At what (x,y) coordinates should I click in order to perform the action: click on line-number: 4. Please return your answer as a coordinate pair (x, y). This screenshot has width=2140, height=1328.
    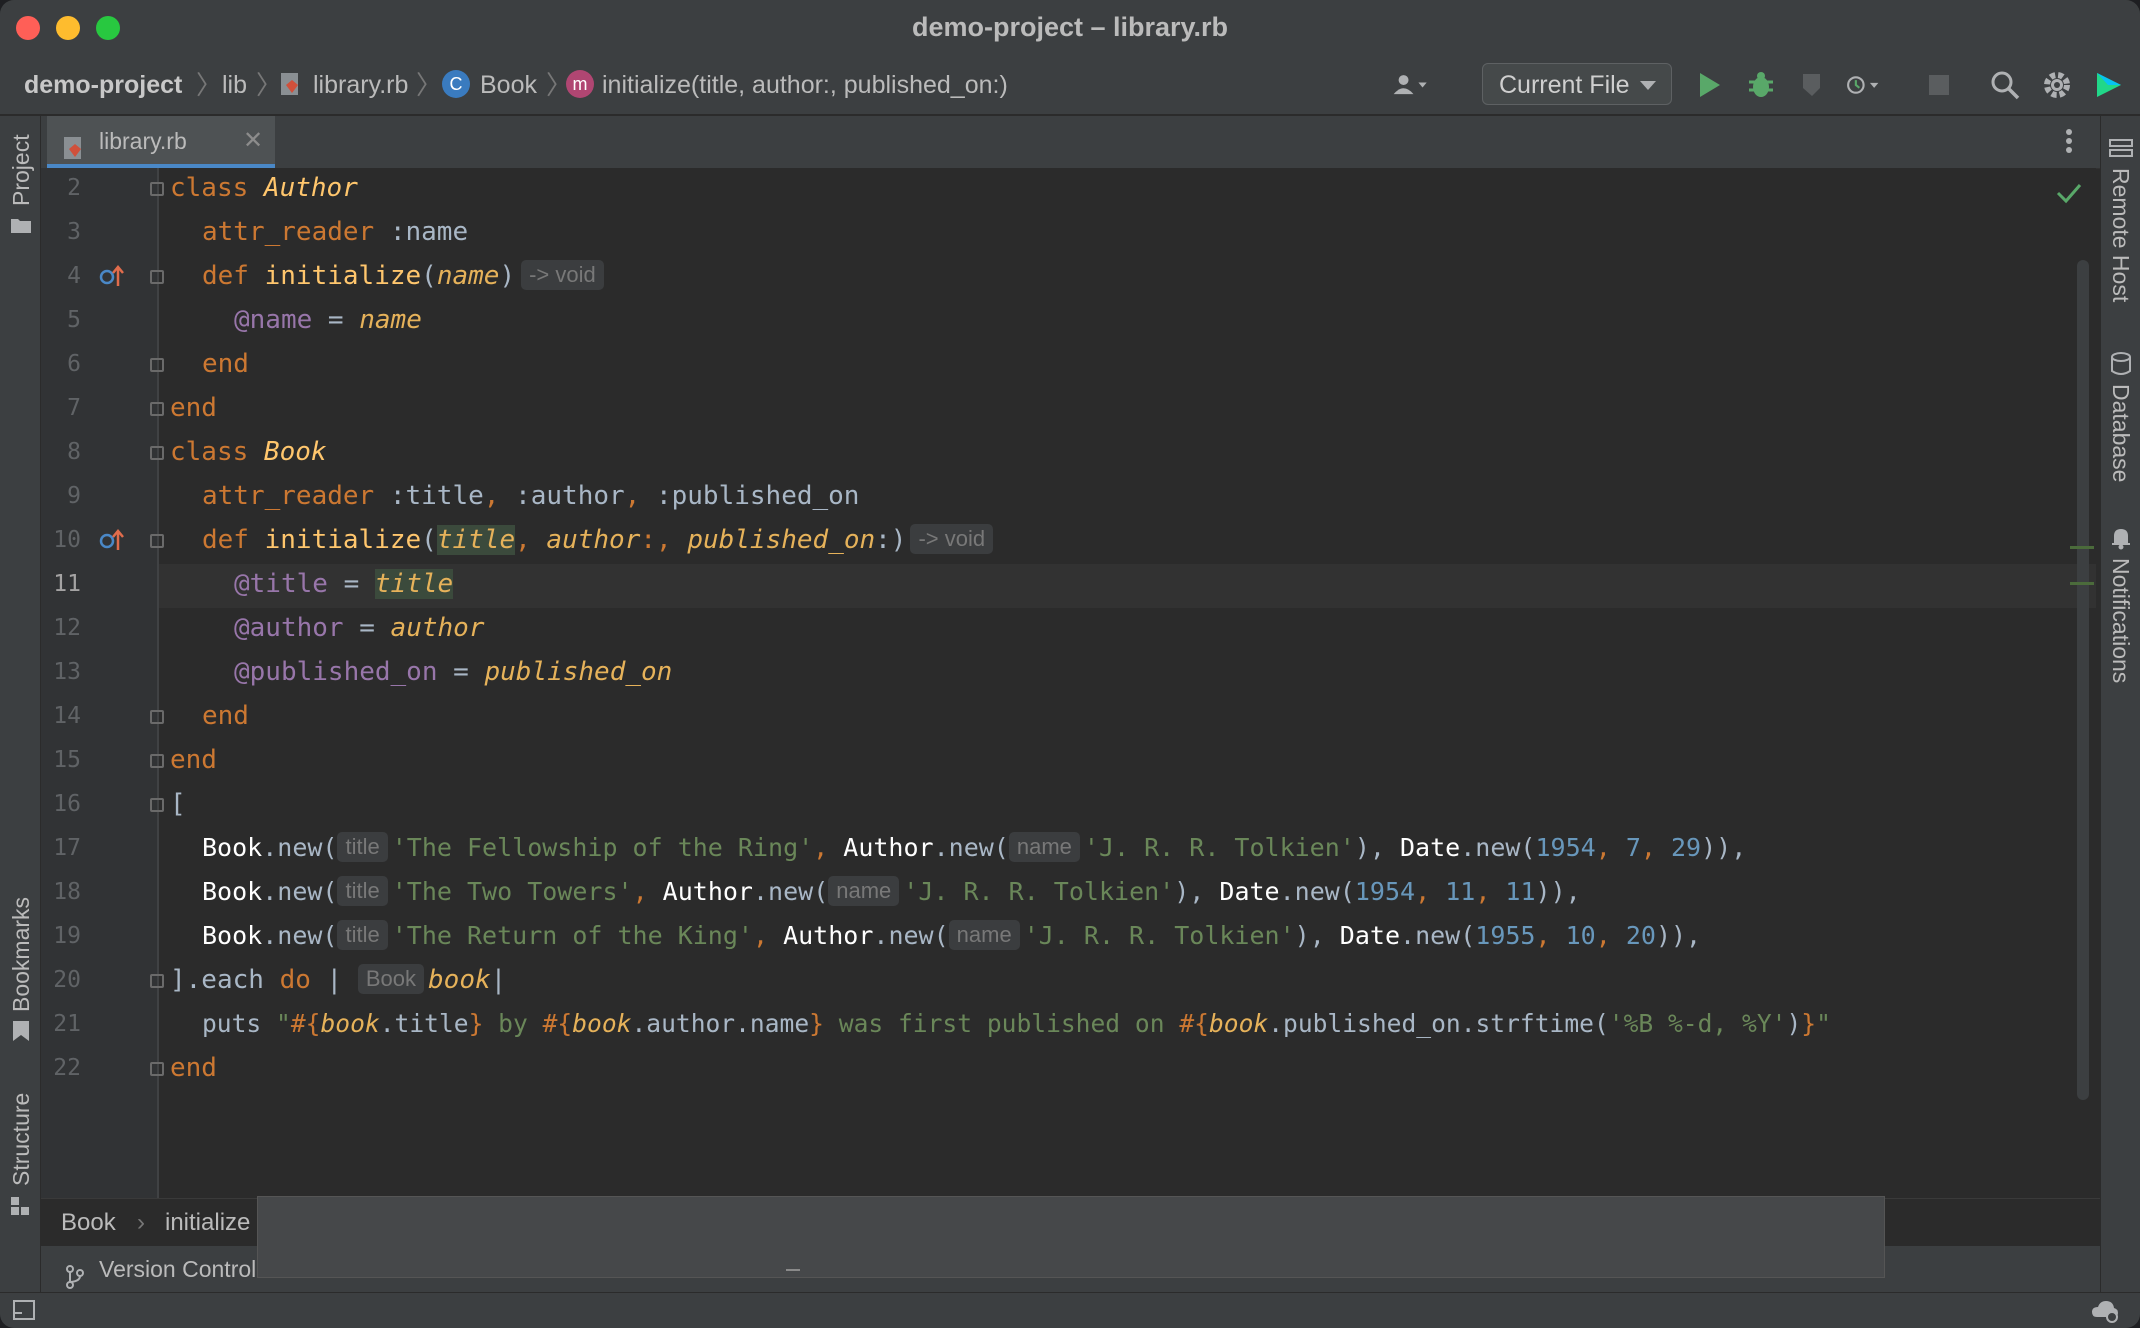
    Looking at the image, I should click on (74, 276).